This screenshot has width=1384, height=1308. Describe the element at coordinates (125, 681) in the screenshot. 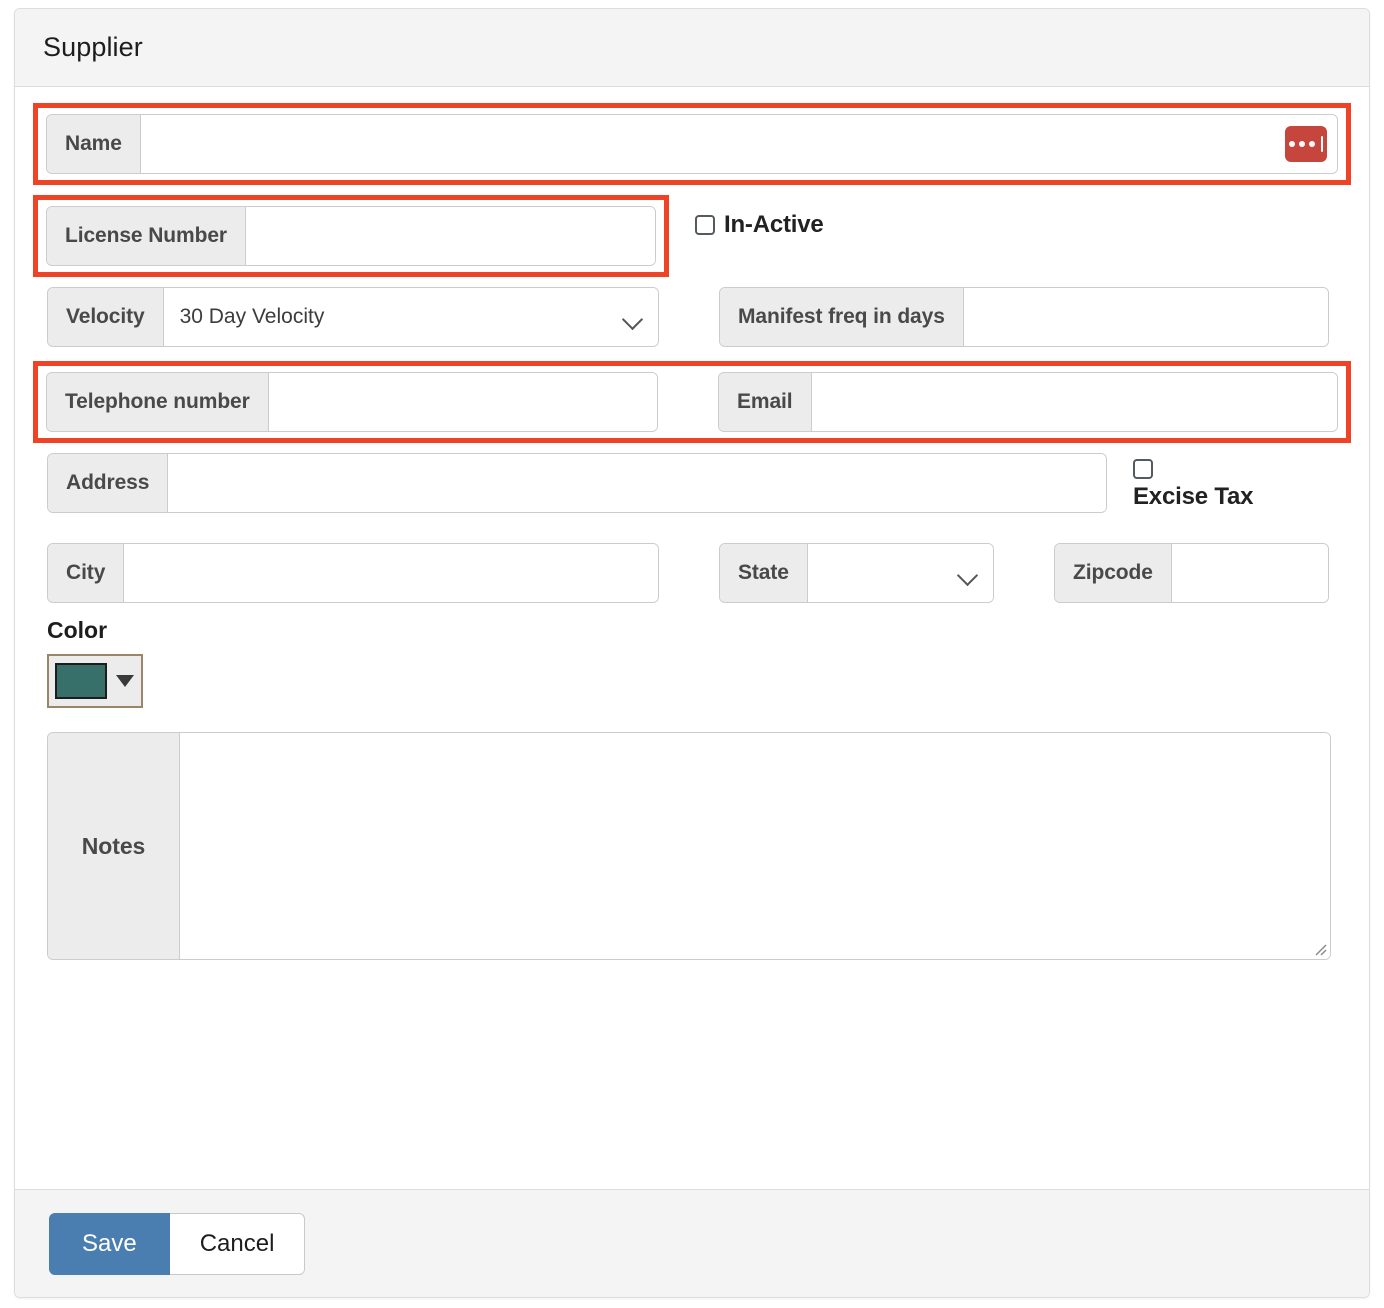

I see `caret-down-icon` at that location.